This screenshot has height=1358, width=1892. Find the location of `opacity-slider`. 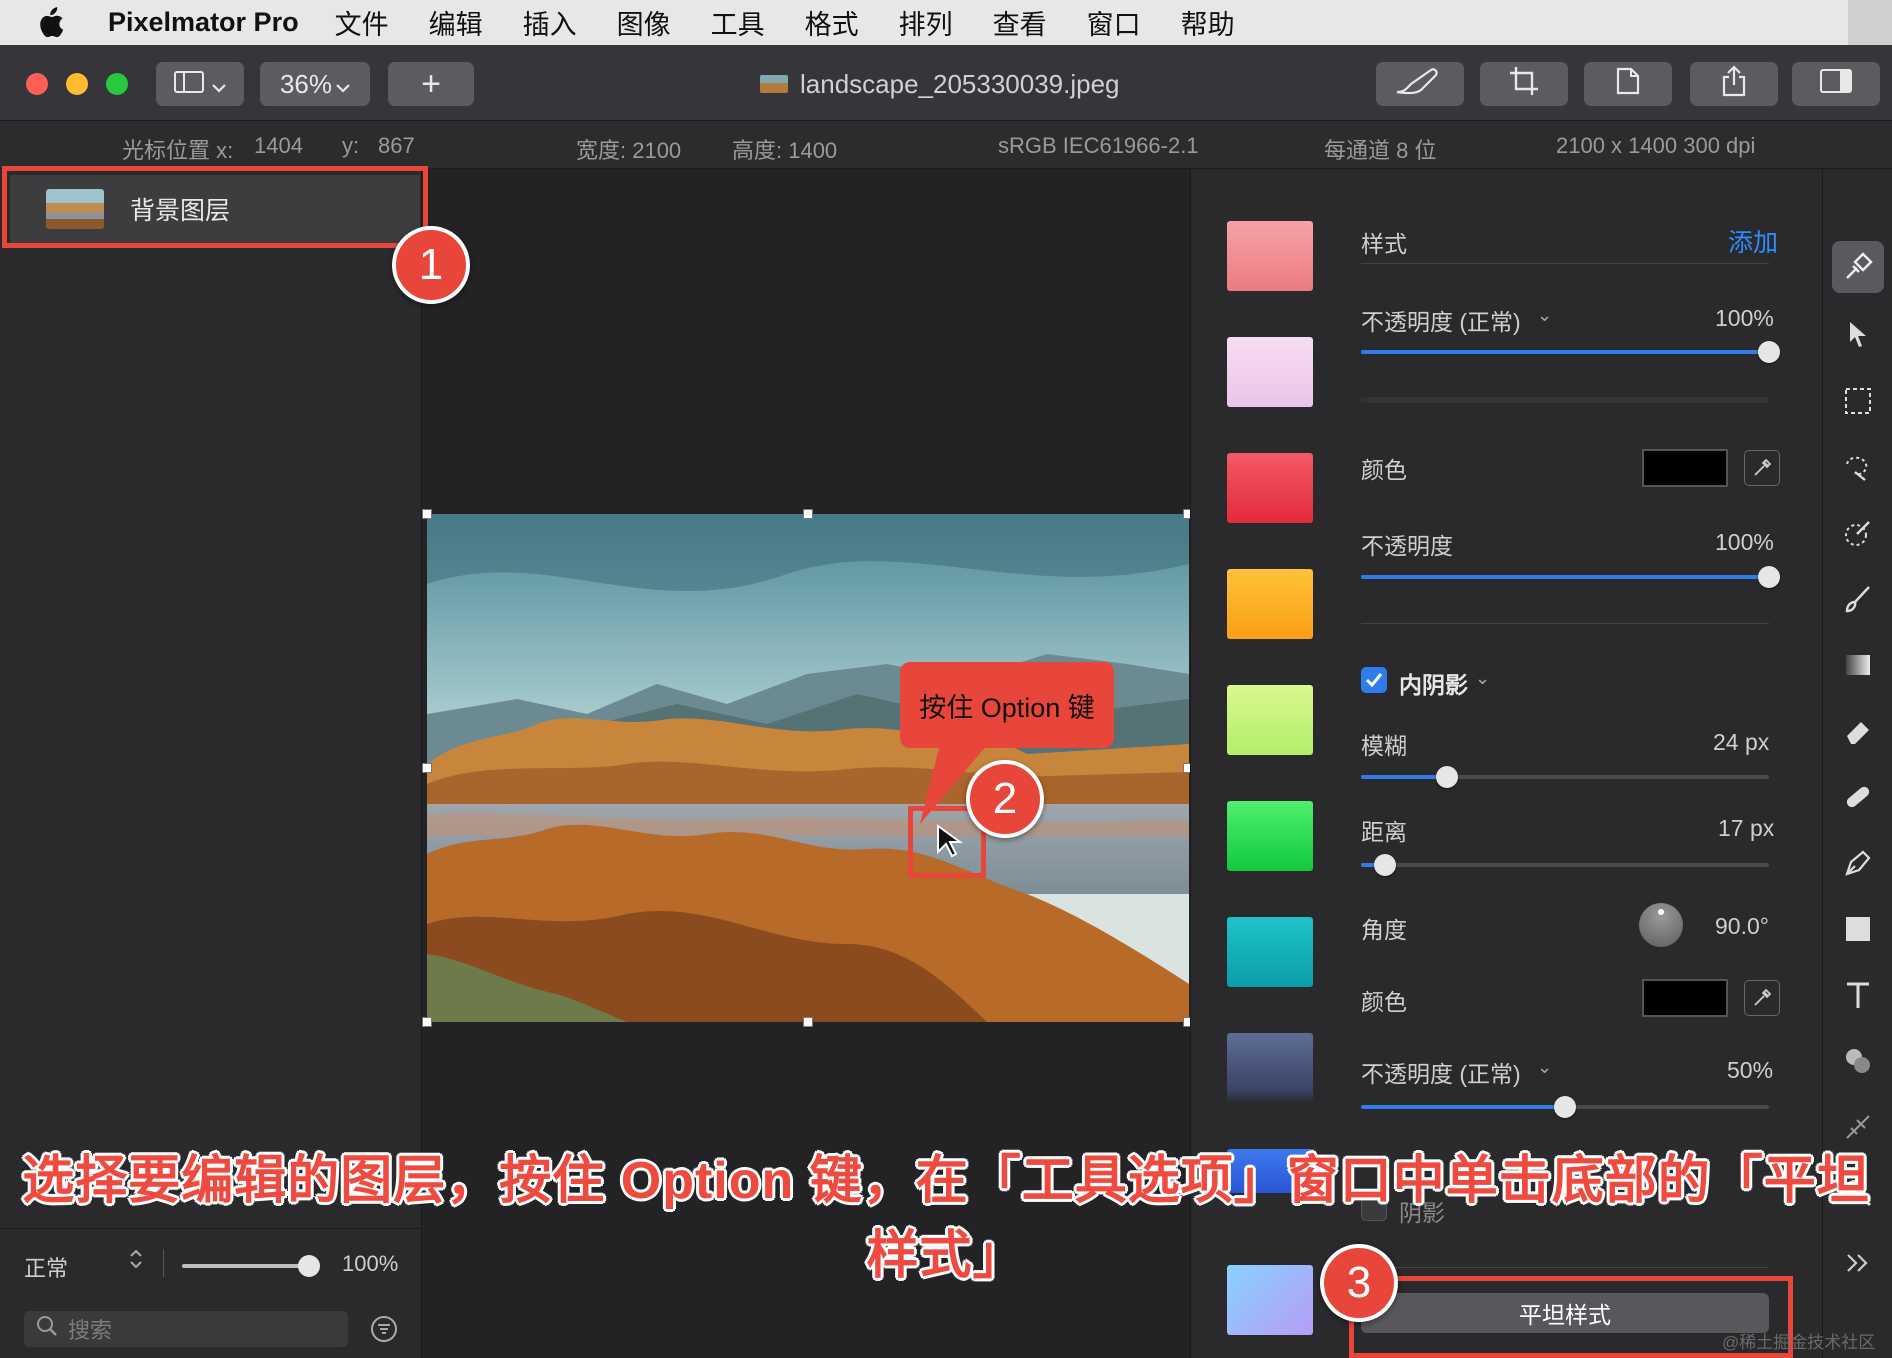

opacity-slider is located at coordinates (1570, 577).